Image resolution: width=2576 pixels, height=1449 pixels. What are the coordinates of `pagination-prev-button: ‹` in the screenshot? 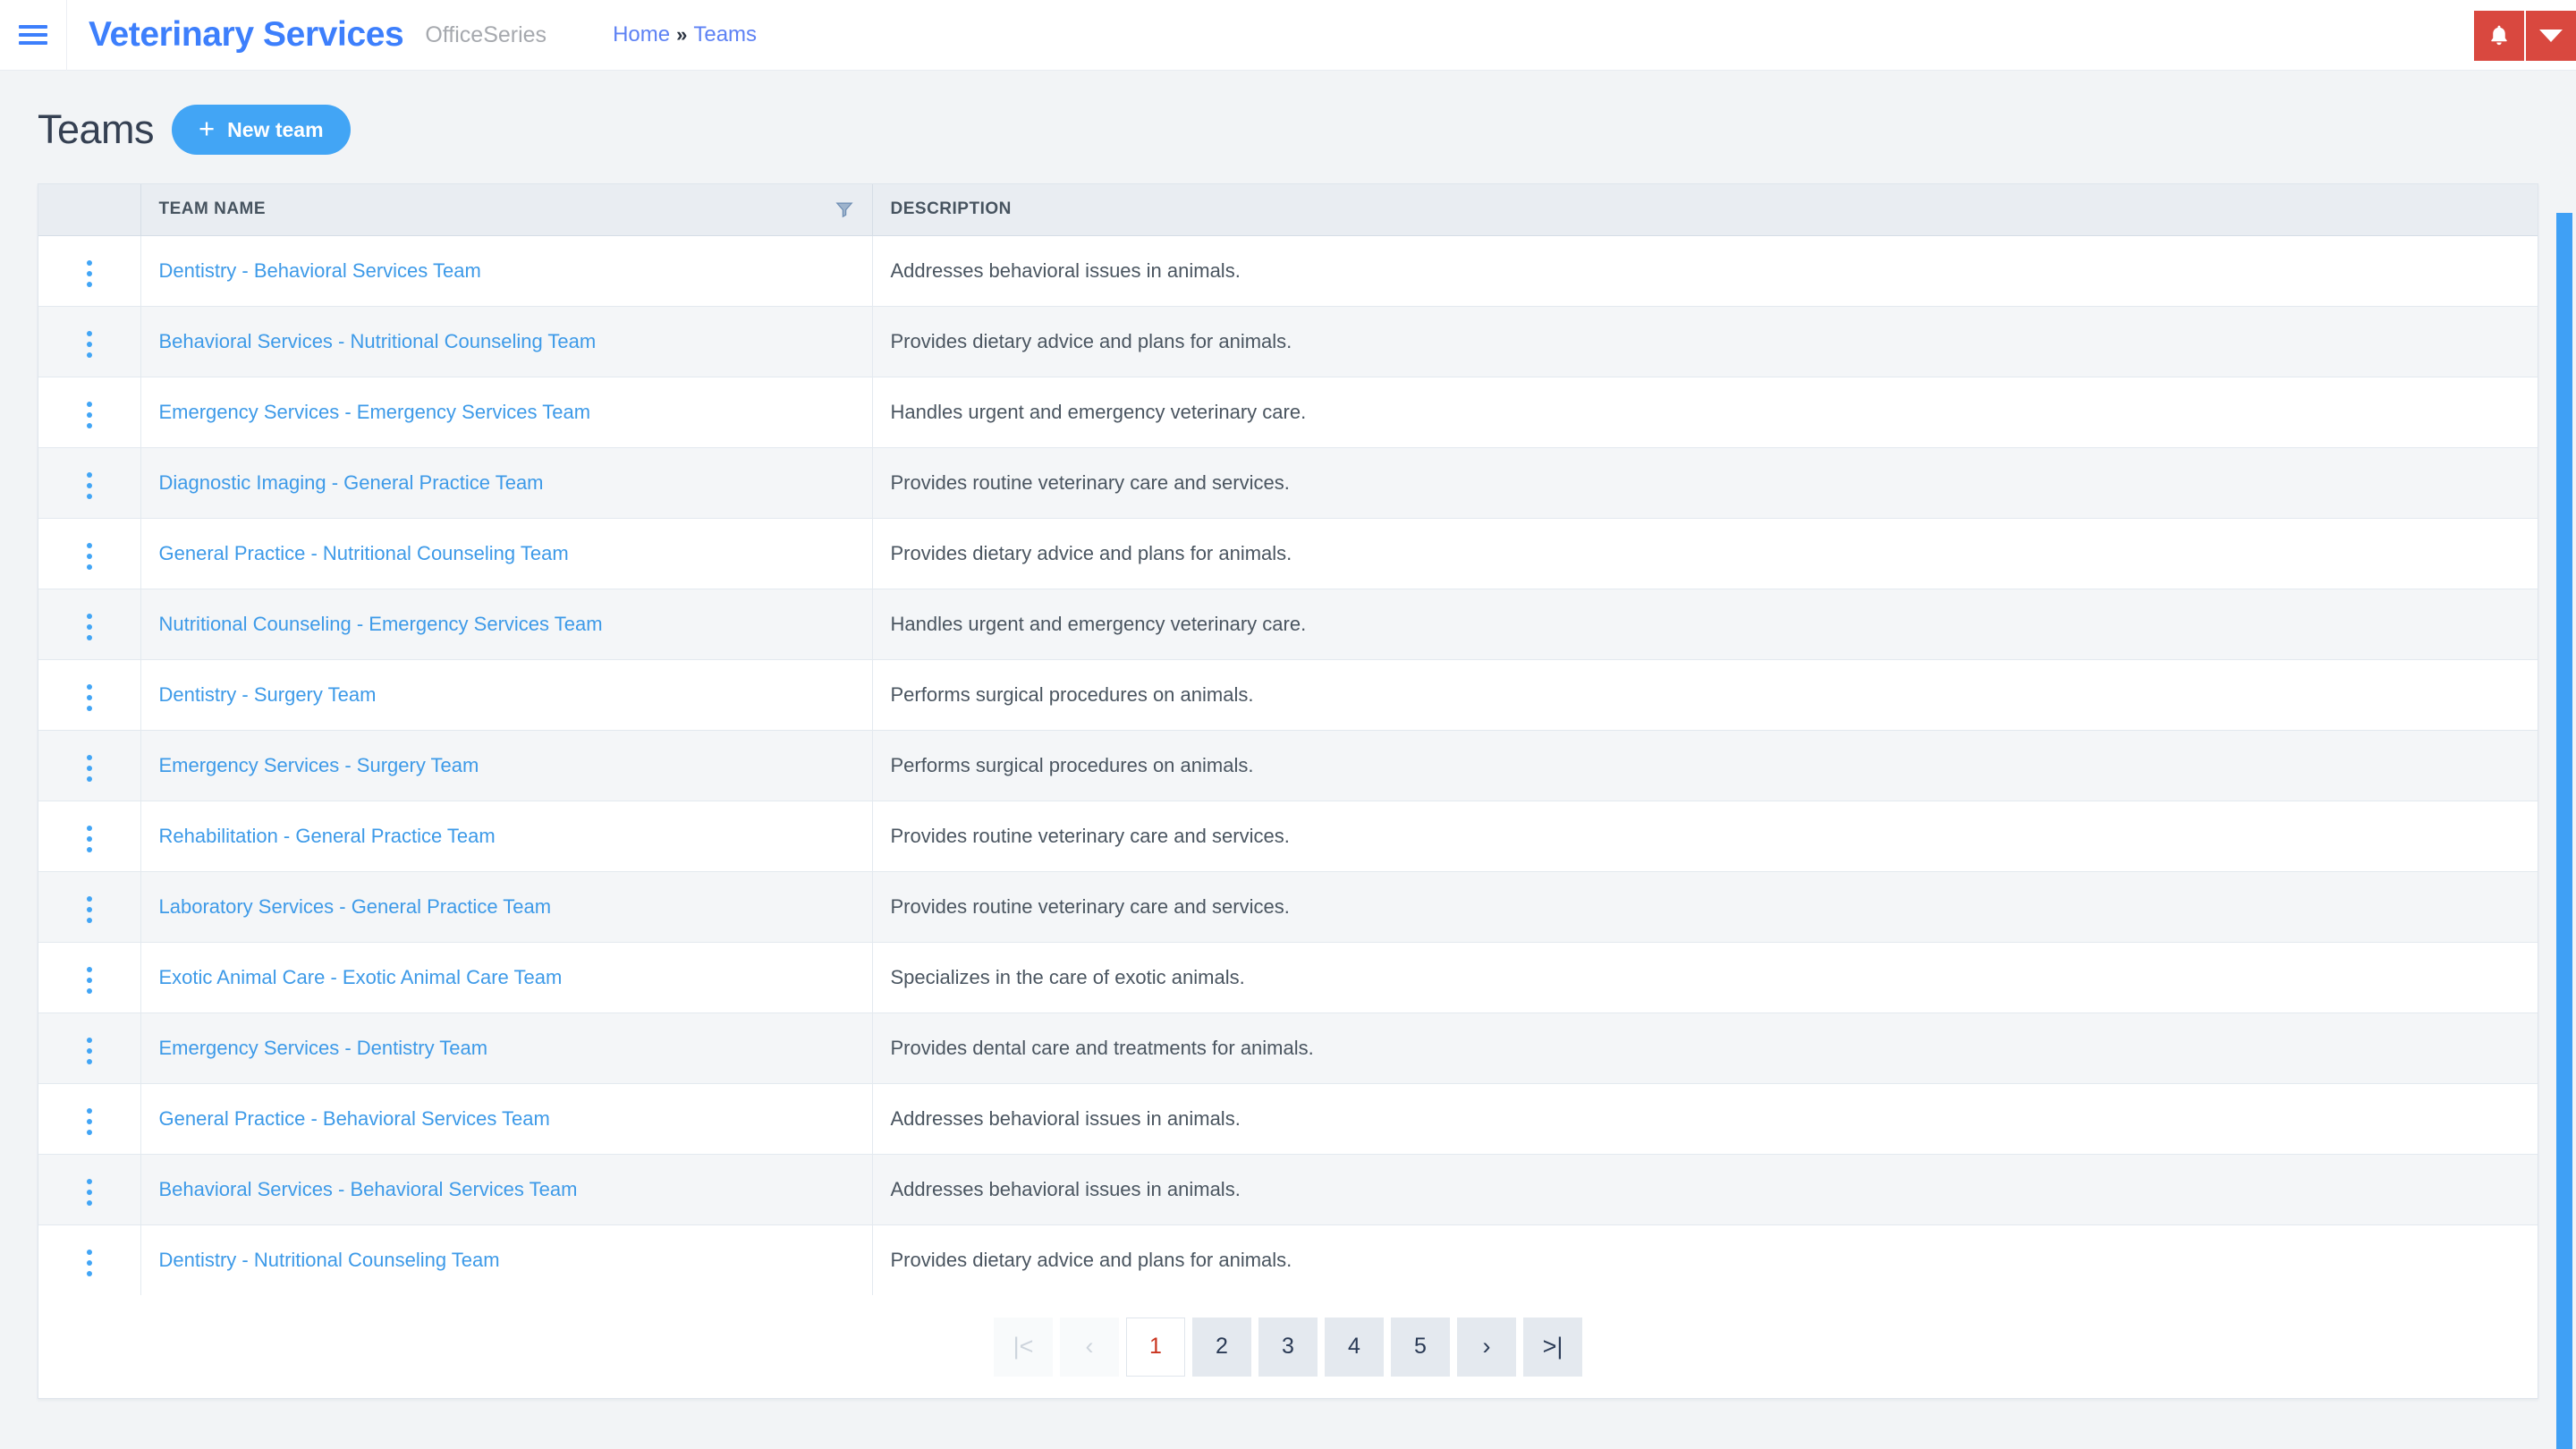 It's located at (1089, 1347).